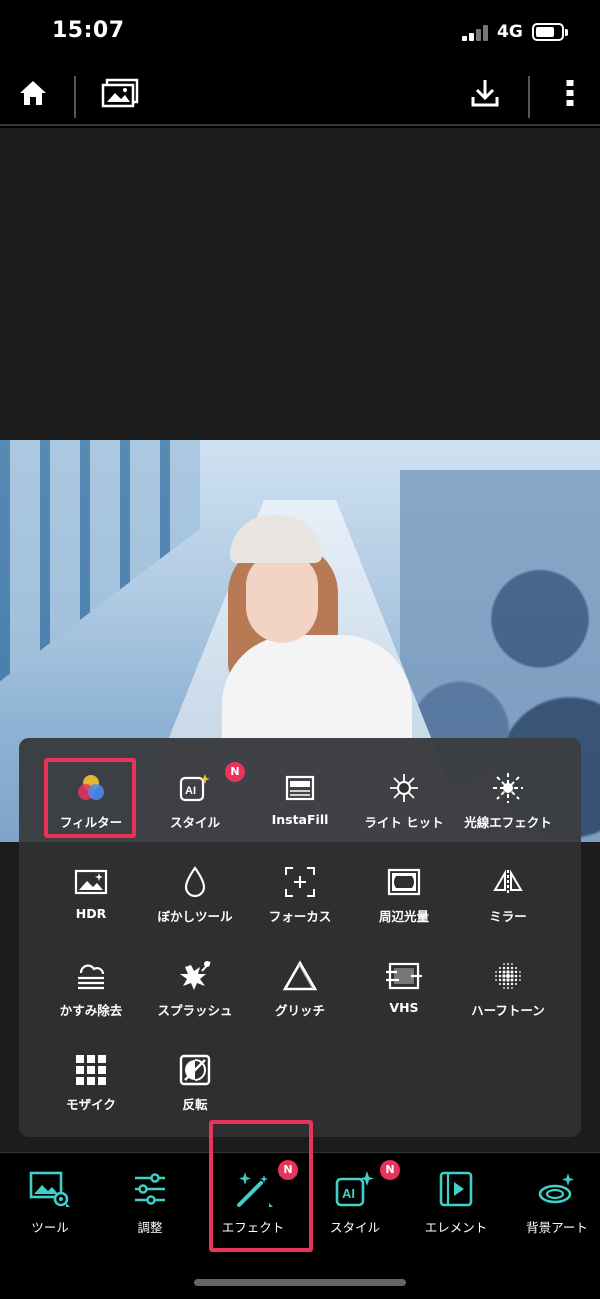 Image resolution: width=600 pixels, height=1299 pixels. I want to click on tool-glitch: グリッチ, so click(300, 996).